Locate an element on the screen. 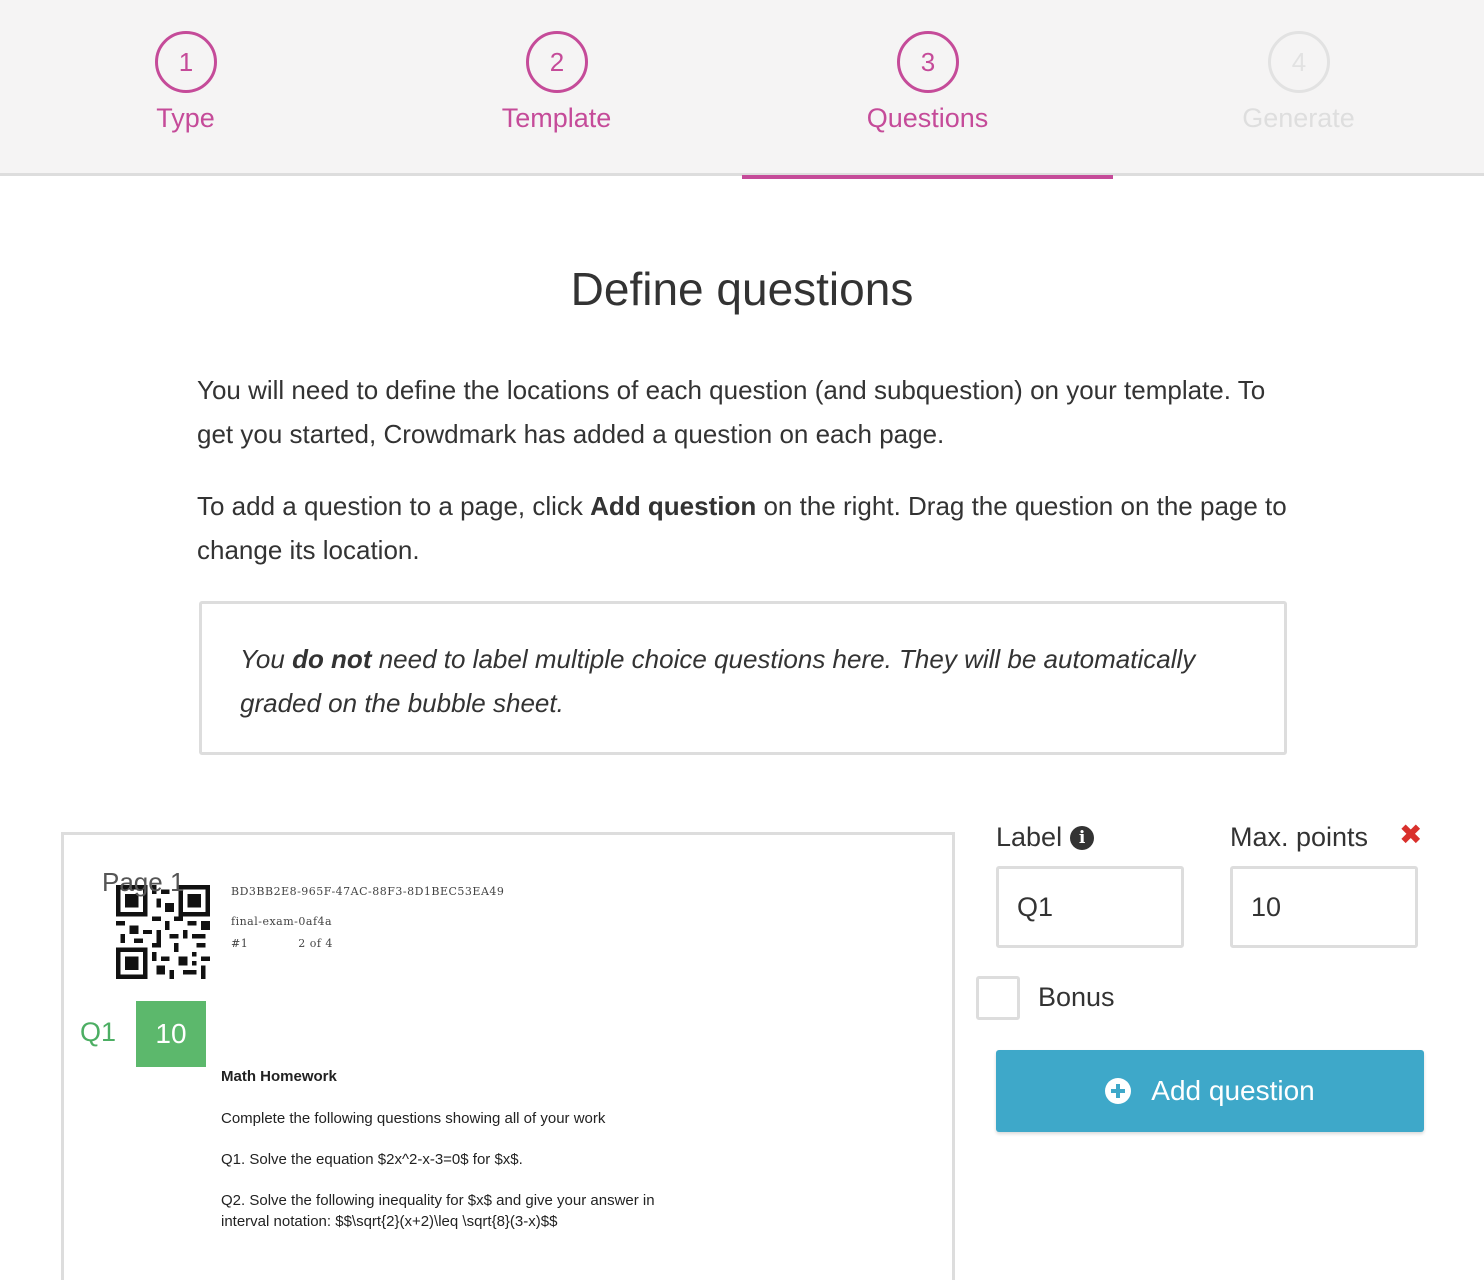 The width and height of the screenshot is (1484, 1280). instructions-text: To add a question to a page, click is located at coordinates (394, 506).